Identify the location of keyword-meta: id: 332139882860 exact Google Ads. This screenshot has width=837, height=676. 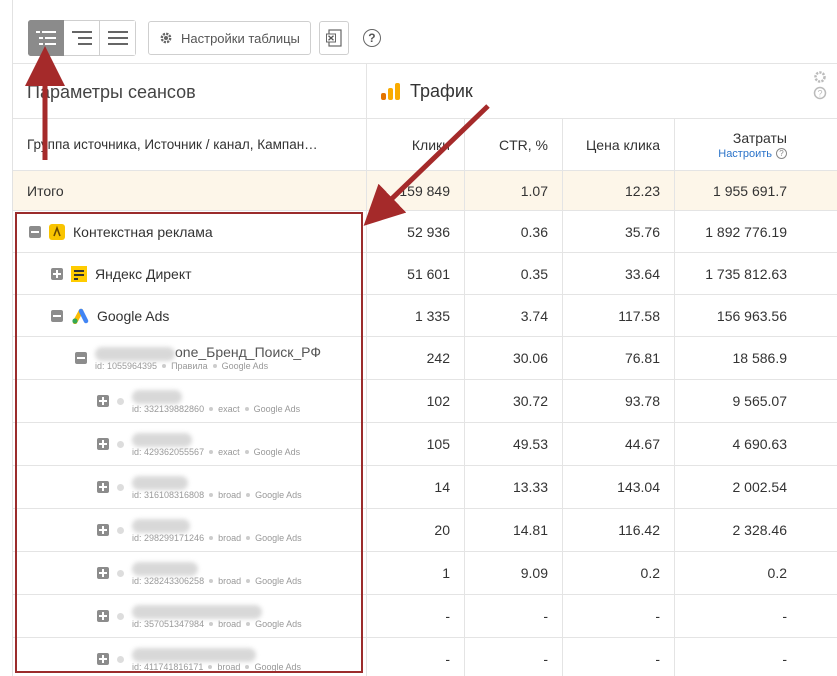
(216, 409).